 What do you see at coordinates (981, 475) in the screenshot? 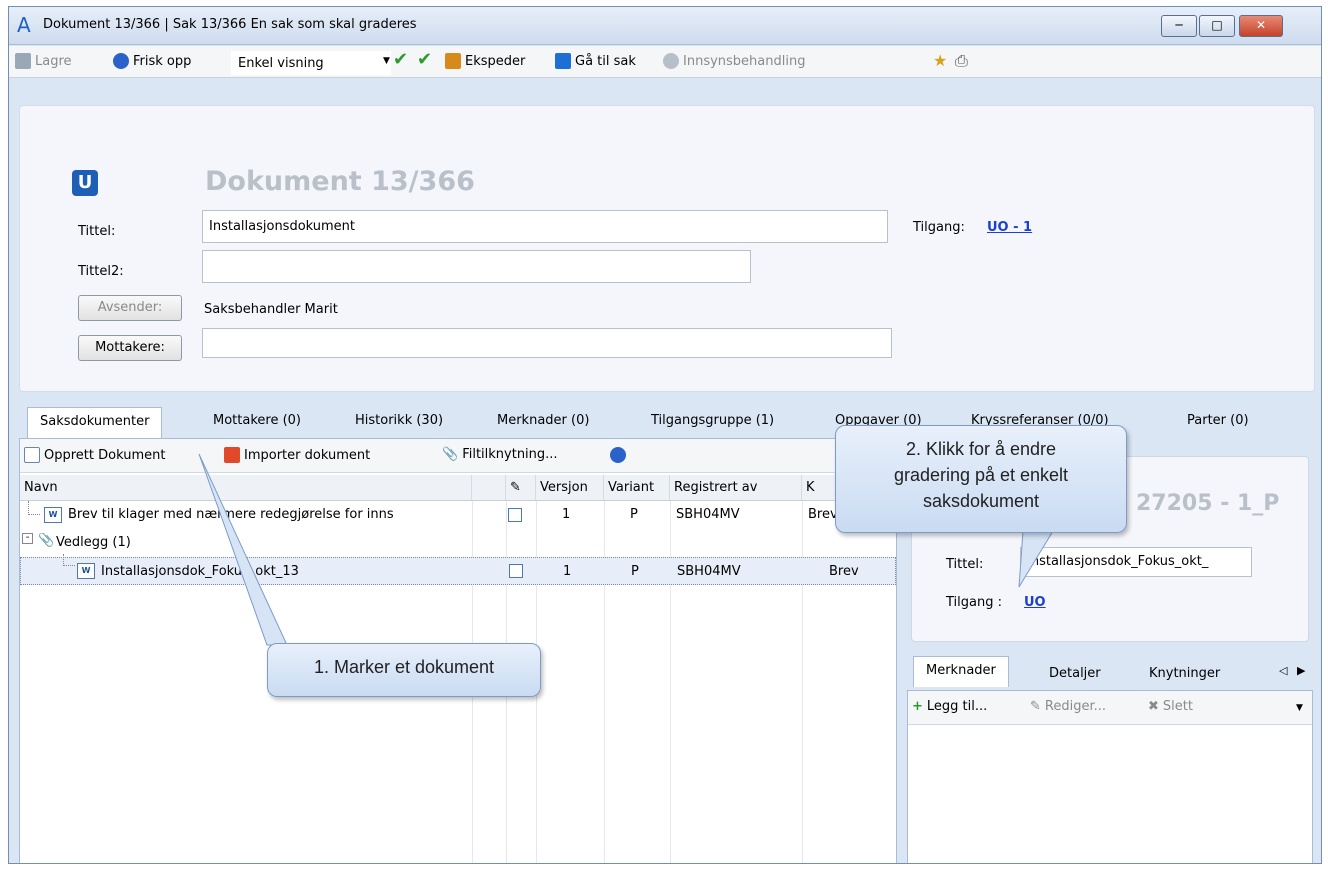
I see `callout-step2-line2: gradering på et enkelt` at bounding box center [981, 475].